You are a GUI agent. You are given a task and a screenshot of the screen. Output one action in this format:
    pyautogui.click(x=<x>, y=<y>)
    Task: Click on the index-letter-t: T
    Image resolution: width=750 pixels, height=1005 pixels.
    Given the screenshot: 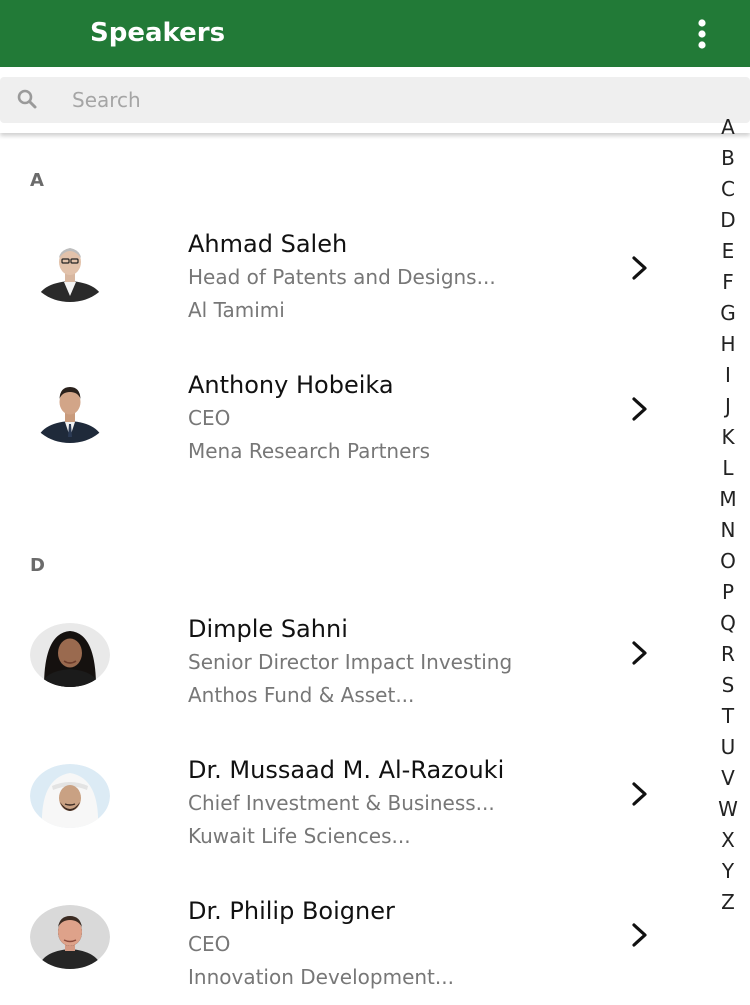 What is the action you would take?
    pyautogui.click(x=728, y=721)
    